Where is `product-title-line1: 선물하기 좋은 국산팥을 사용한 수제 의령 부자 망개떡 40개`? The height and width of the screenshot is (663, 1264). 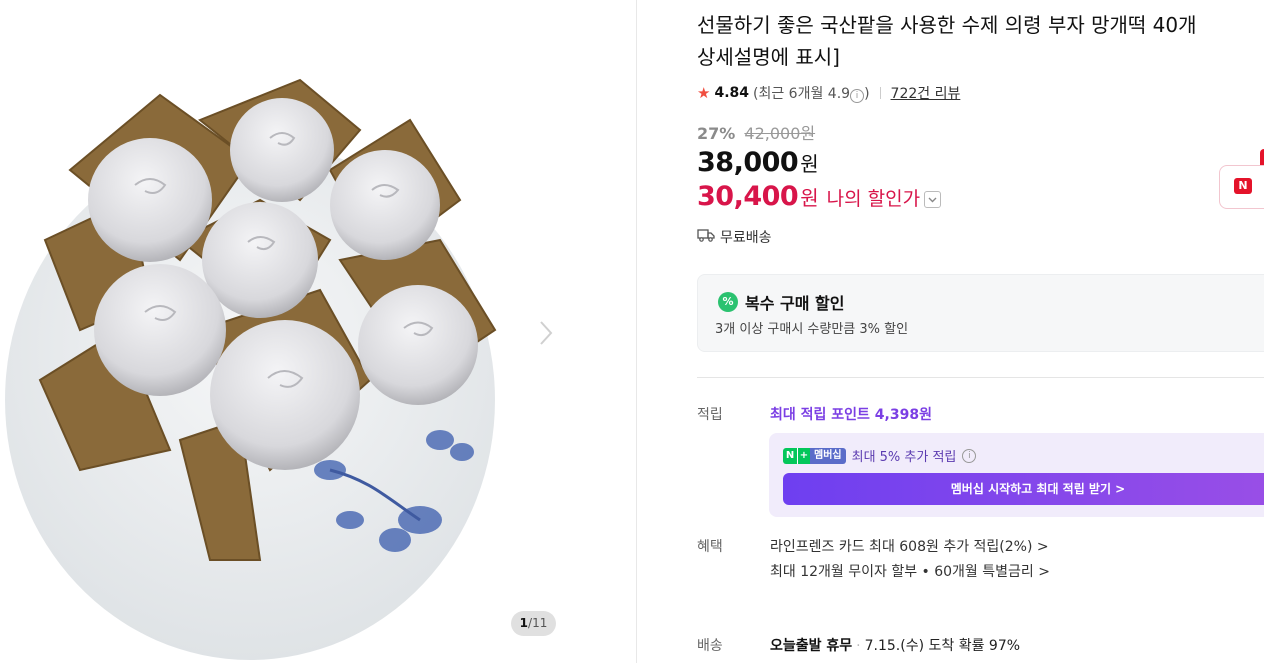 product-title-line1: 선물하기 좋은 국산팥을 사용한 수제 의령 부자 망개떡 40개 is located at coordinates (947, 25).